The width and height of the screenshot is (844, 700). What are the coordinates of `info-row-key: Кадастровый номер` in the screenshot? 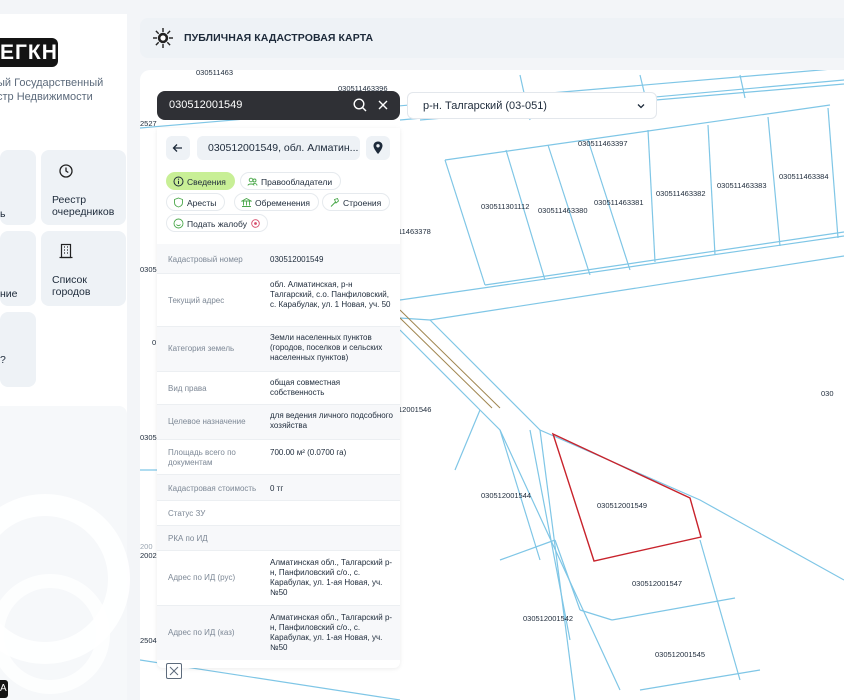 It's located at (205, 259).